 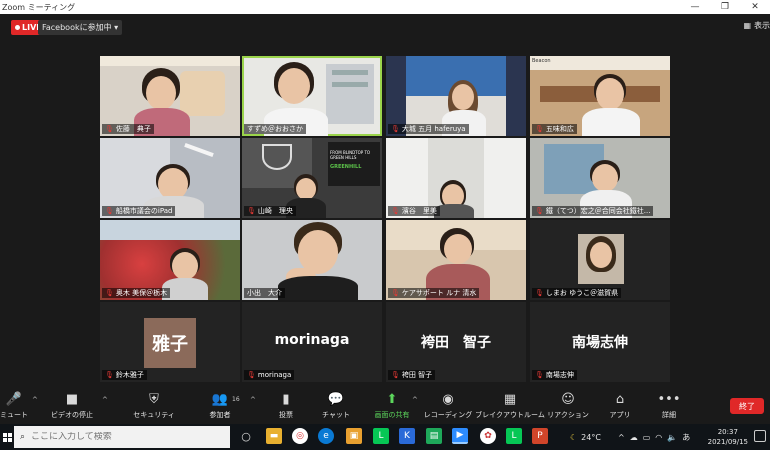 What do you see at coordinates (346, 167) in the screenshot?
I see `gym-sign-green: GREENHILL` at bounding box center [346, 167].